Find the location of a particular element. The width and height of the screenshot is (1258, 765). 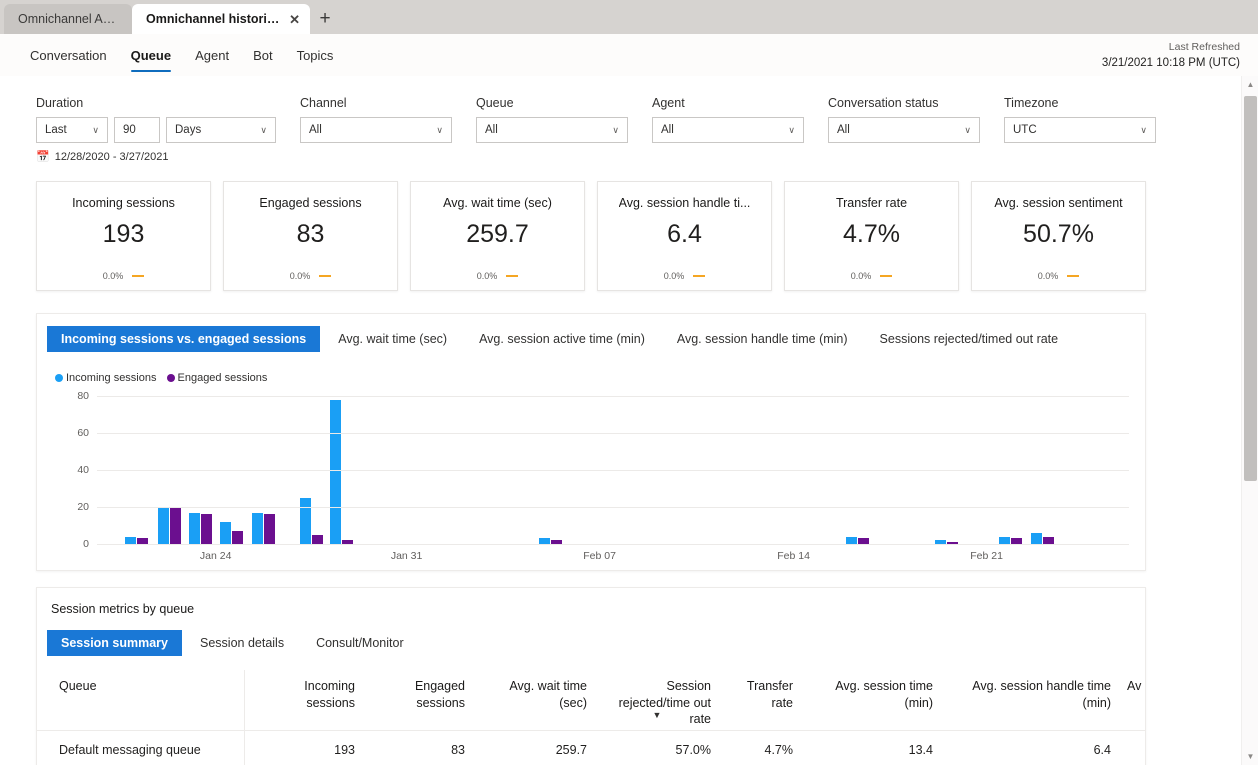

conversation-status-select: All ∨ is located at coordinates (904, 130).